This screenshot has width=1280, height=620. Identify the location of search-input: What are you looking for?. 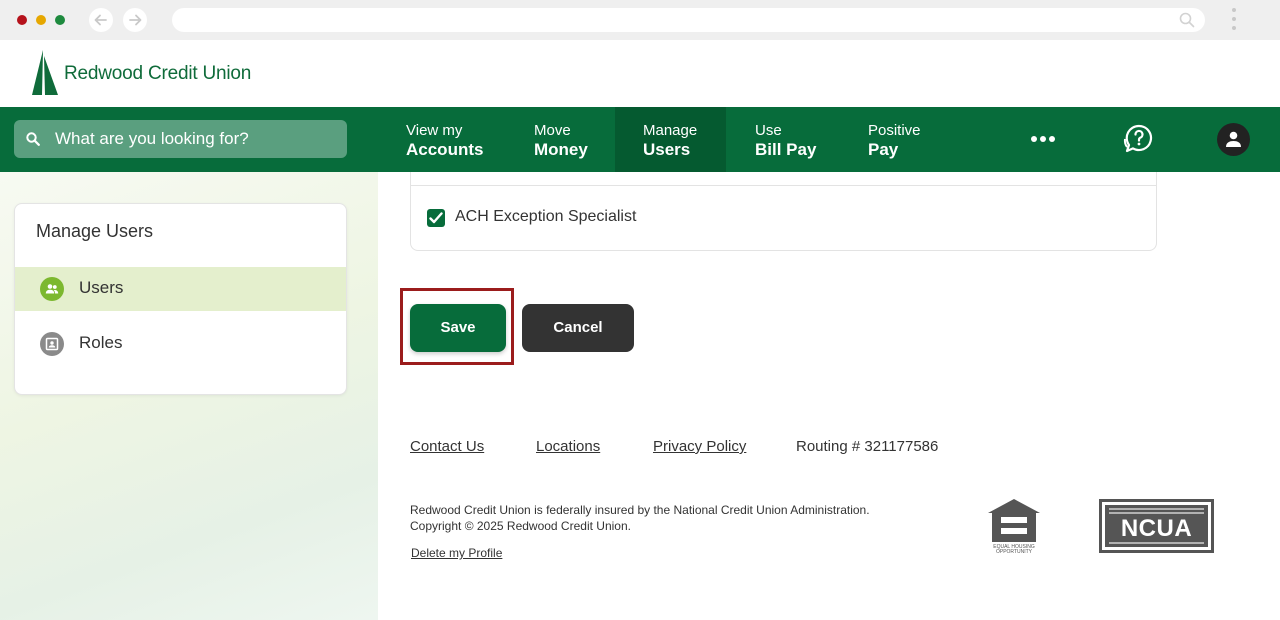
(180, 139).